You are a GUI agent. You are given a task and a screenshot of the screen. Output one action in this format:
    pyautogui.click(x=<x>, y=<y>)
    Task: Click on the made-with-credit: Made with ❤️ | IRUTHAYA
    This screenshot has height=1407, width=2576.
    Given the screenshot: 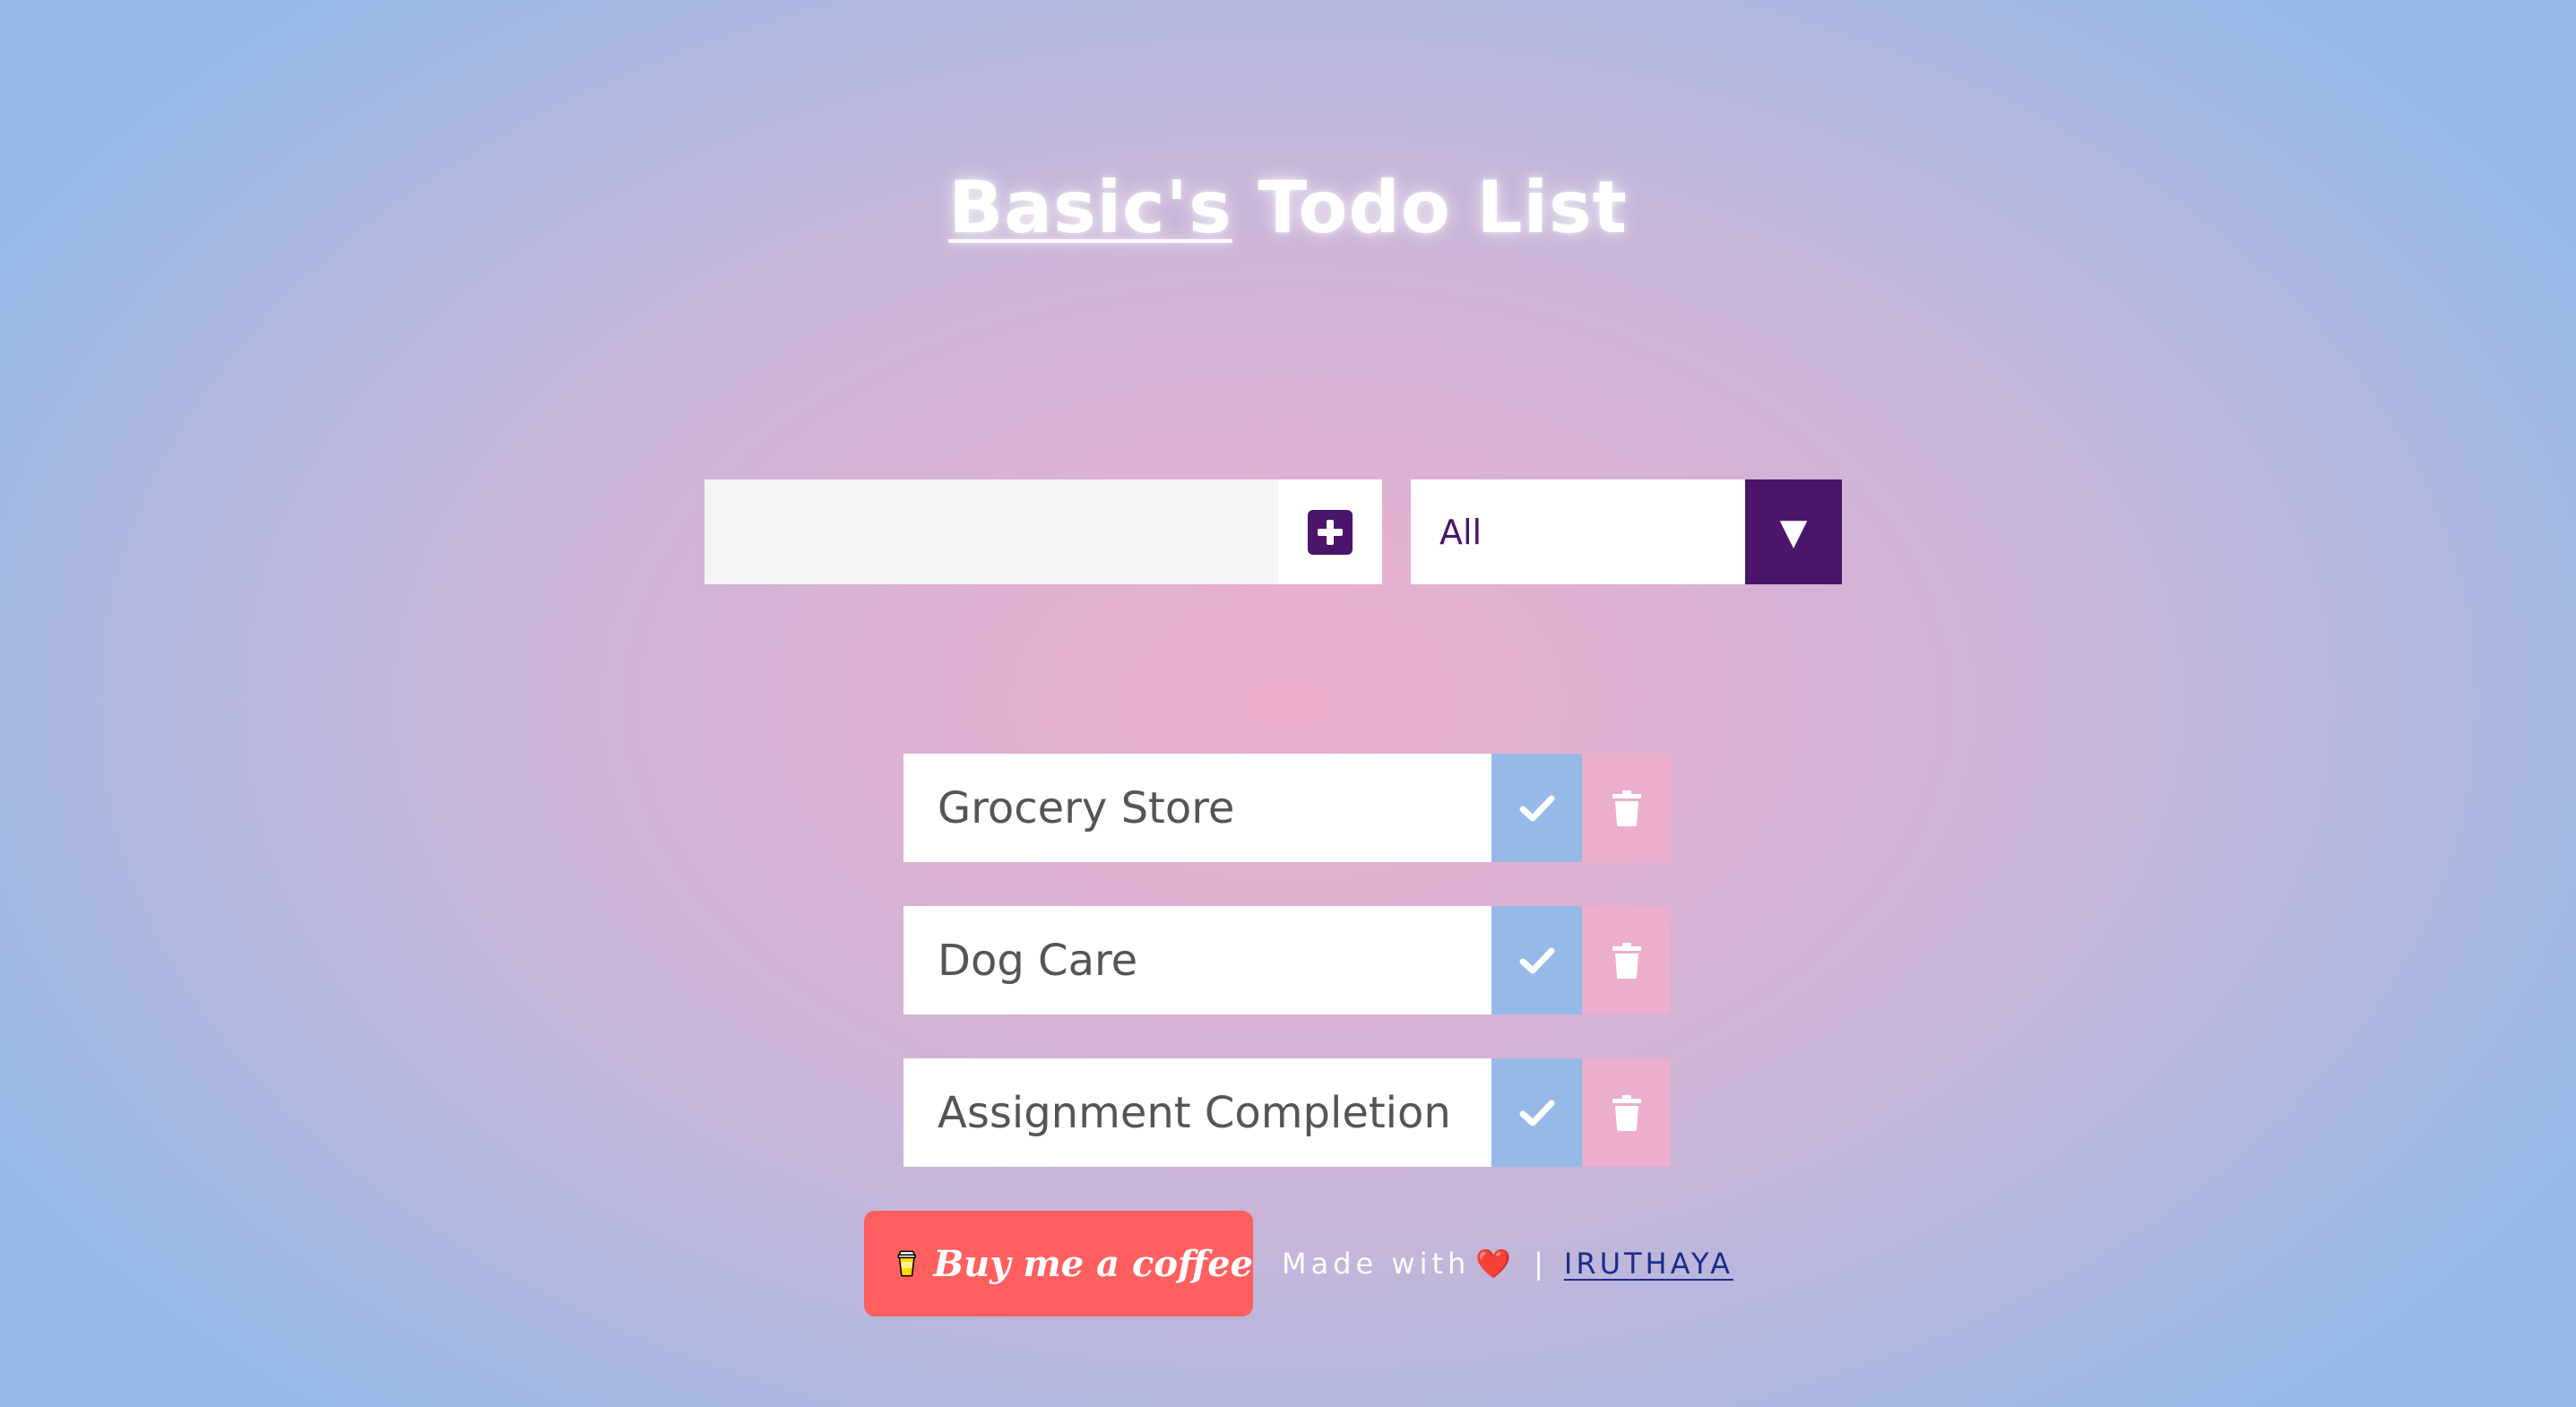 What is the action you would take?
    pyautogui.click(x=1507, y=1264)
    